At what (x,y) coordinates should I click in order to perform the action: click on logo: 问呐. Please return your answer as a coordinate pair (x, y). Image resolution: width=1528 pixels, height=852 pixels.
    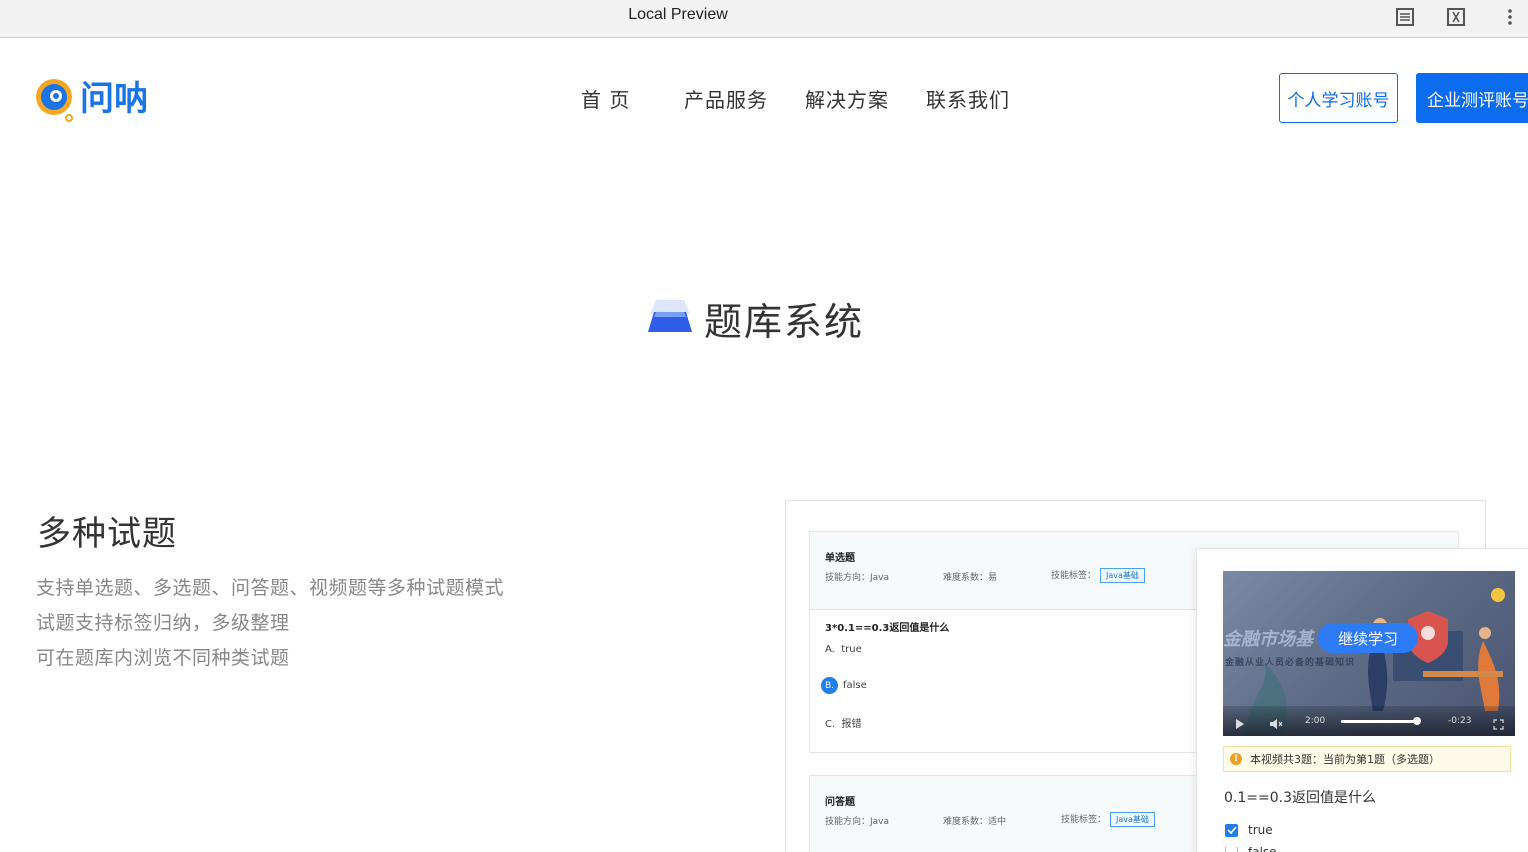
    Looking at the image, I should click on (103, 98).